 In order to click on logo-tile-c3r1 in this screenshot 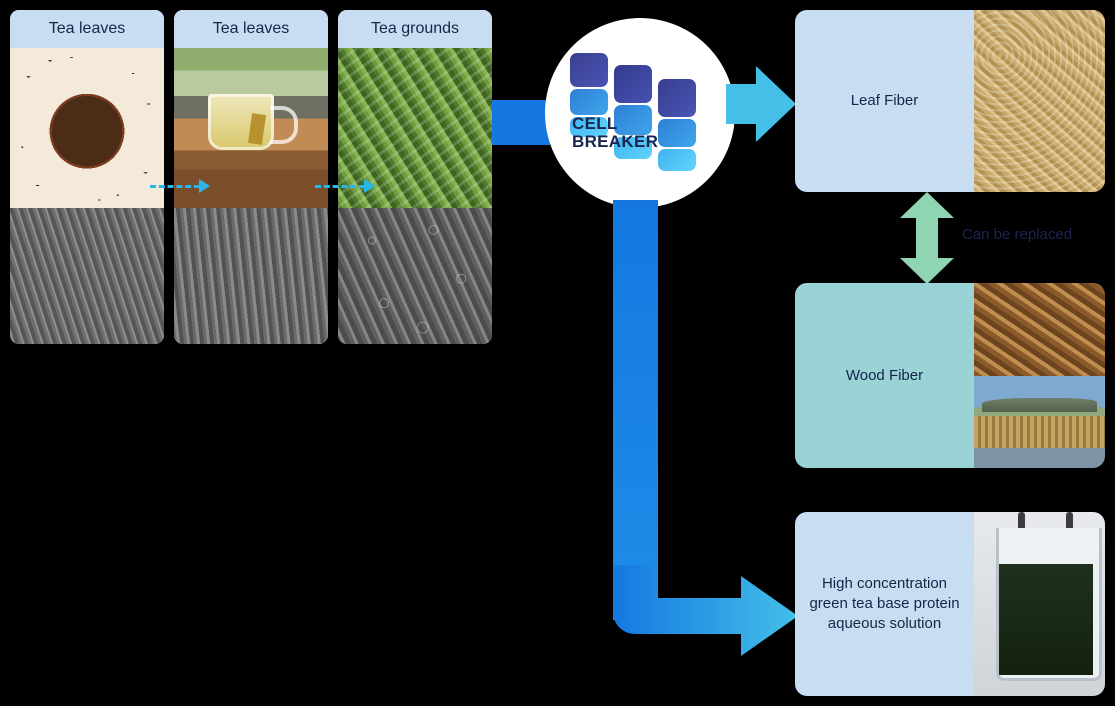, I will do `click(677, 98)`.